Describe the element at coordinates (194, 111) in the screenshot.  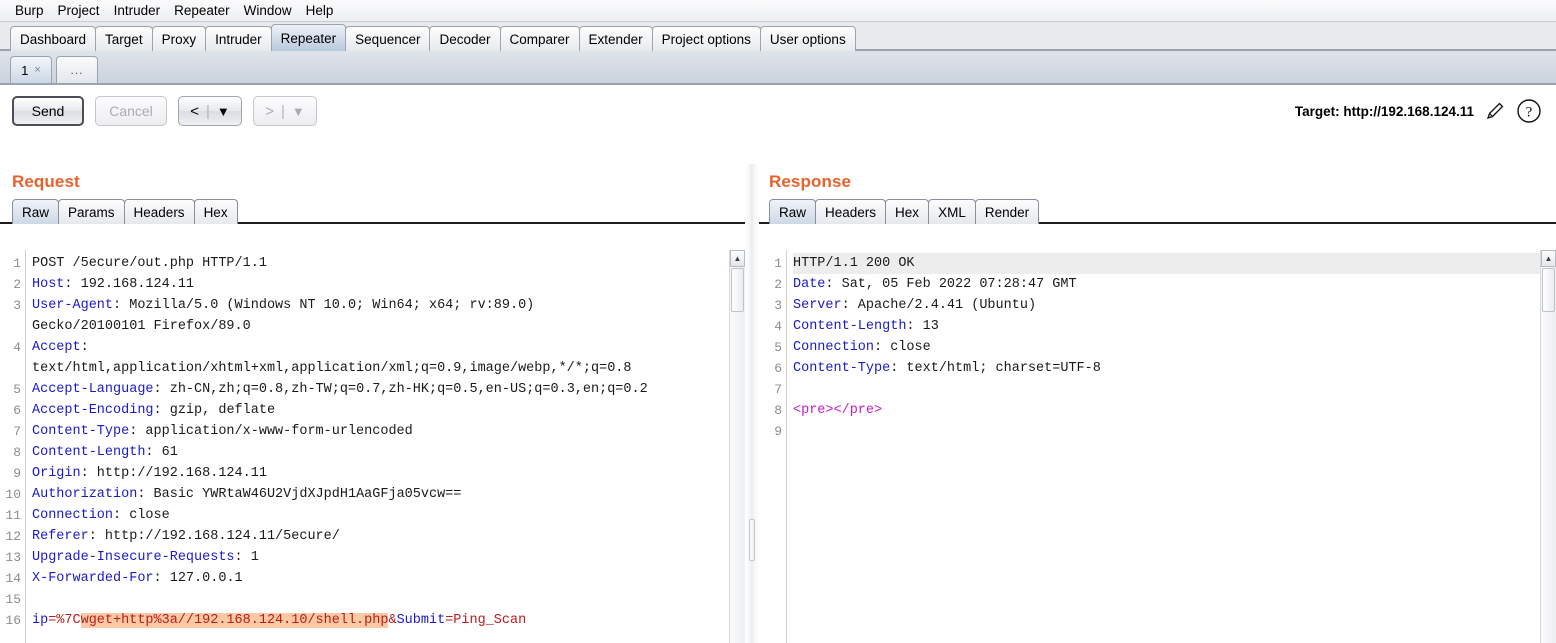
I see `back-arrow-icon: <` at that location.